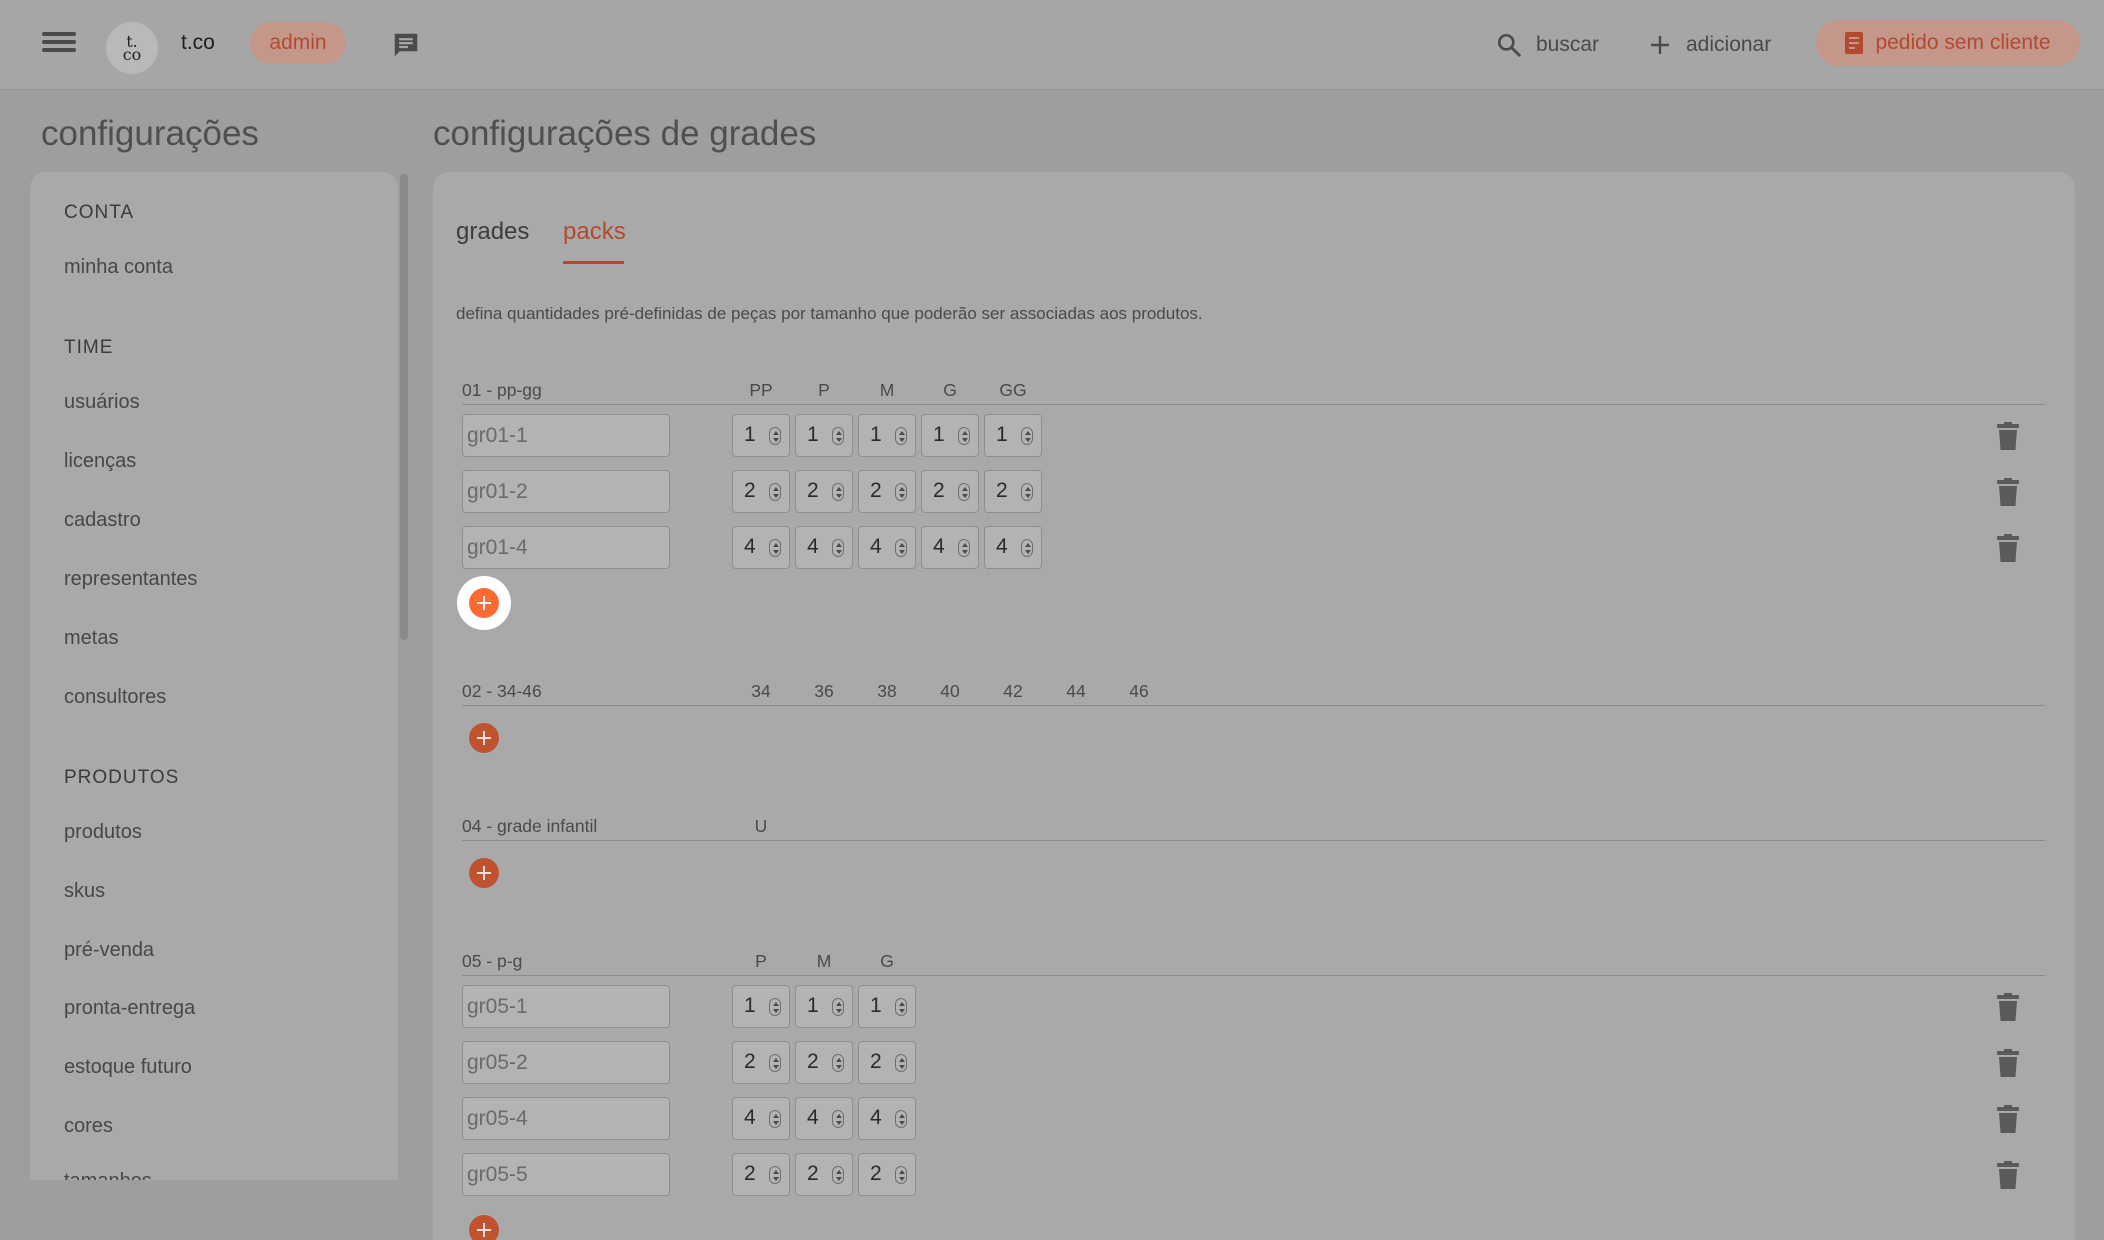  I want to click on sidebar-item-pre-venda: pré-venda, so click(109, 950).